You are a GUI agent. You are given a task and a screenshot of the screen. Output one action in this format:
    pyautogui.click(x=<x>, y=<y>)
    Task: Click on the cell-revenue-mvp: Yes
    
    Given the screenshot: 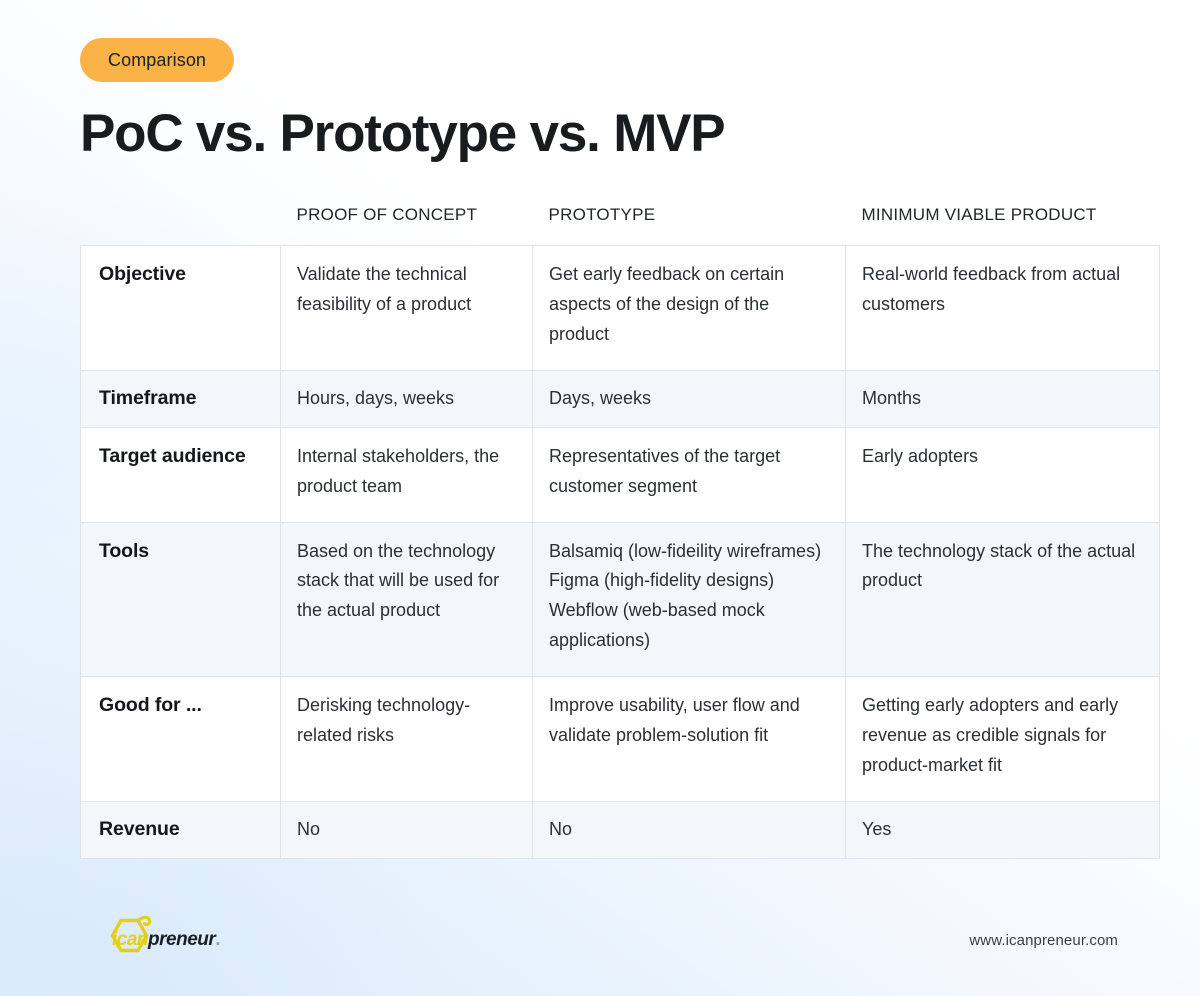 What is the action you would take?
    pyautogui.click(x=1002, y=829)
    